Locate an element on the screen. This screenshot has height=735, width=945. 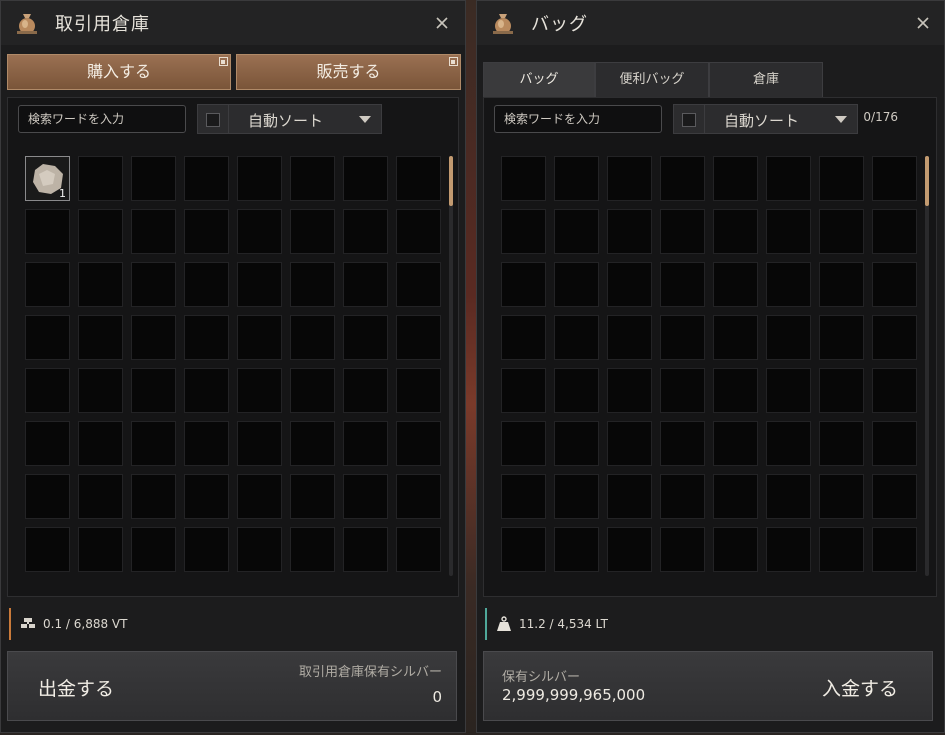
auto-sort-checkbox is located at coordinates (213, 120).